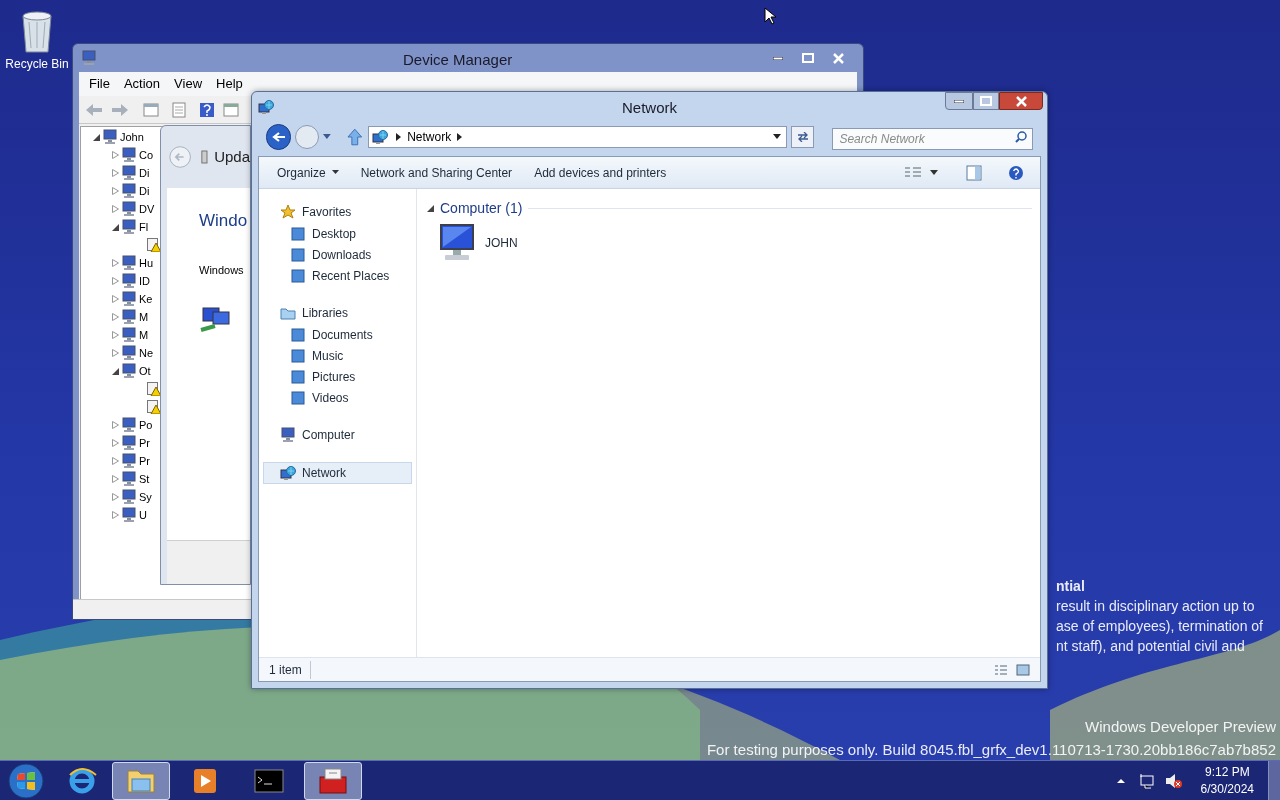 The height and width of the screenshot is (800, 1280). What do you see at coordinates (337, 334) in the screenshot?
I see `nav-item: Documents` at bounding box center [337, 334].